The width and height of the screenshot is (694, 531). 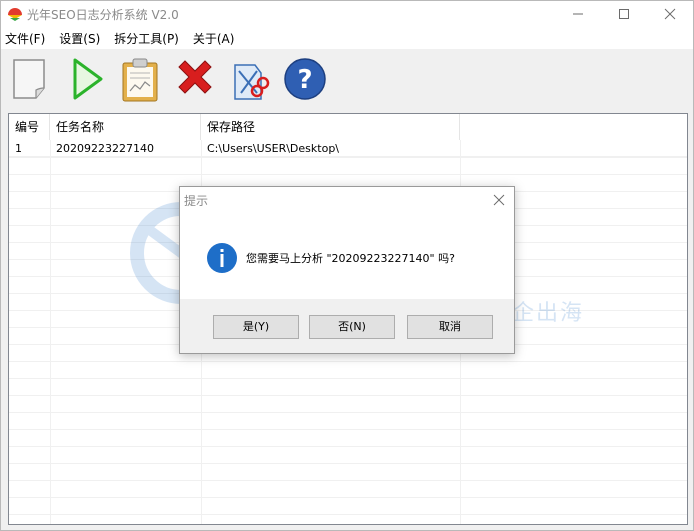 What do you see at coordinates (347, 200) in the screenshot?
I see `dialog-title-bar: 提示` at bounding box center [347, 200].